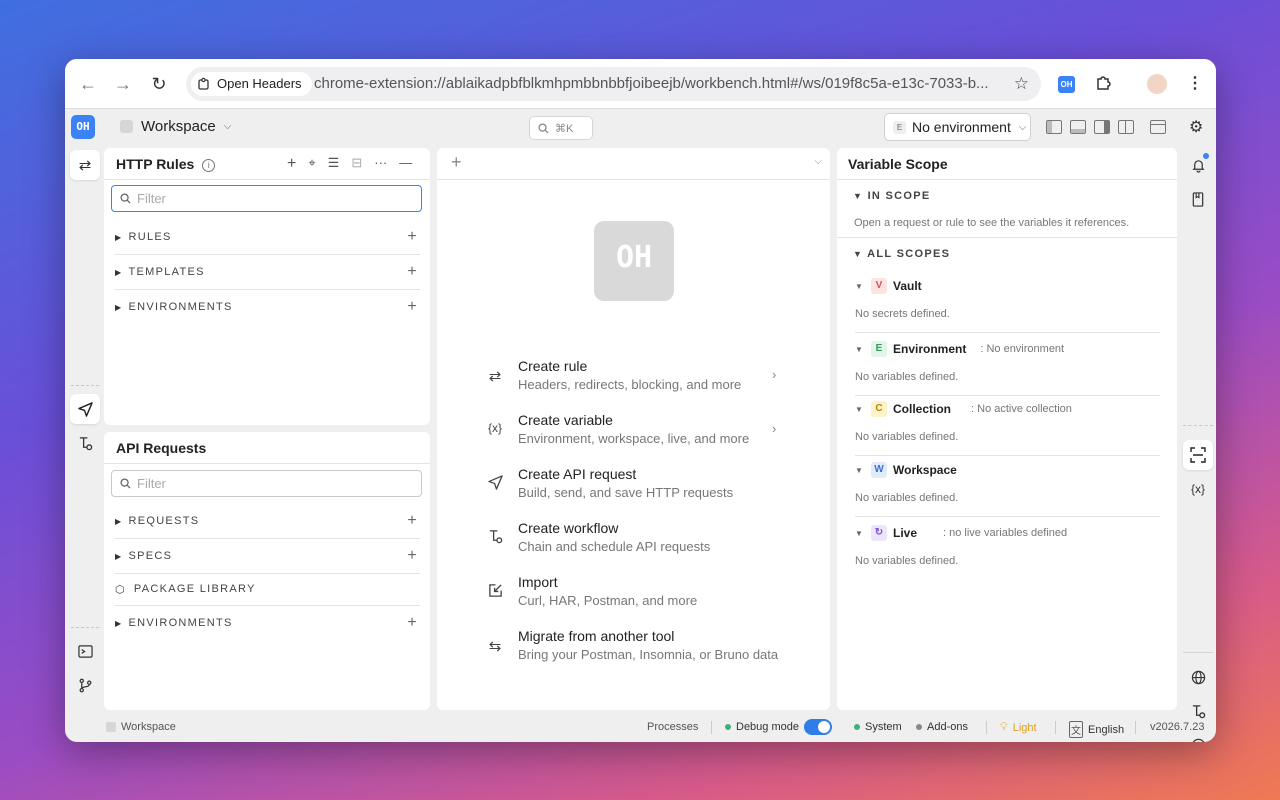 The height and width of the screenshot is (800, 1280). What do you see at coordinates (85, 651) in the screenshot?
I see `terminal-icon` at bounding box center [85, 651].